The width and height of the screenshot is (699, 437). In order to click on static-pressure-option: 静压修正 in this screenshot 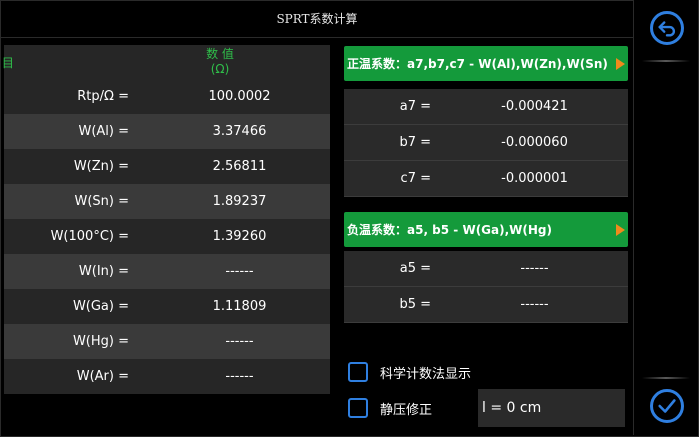, I will do `click(390, 408)`.